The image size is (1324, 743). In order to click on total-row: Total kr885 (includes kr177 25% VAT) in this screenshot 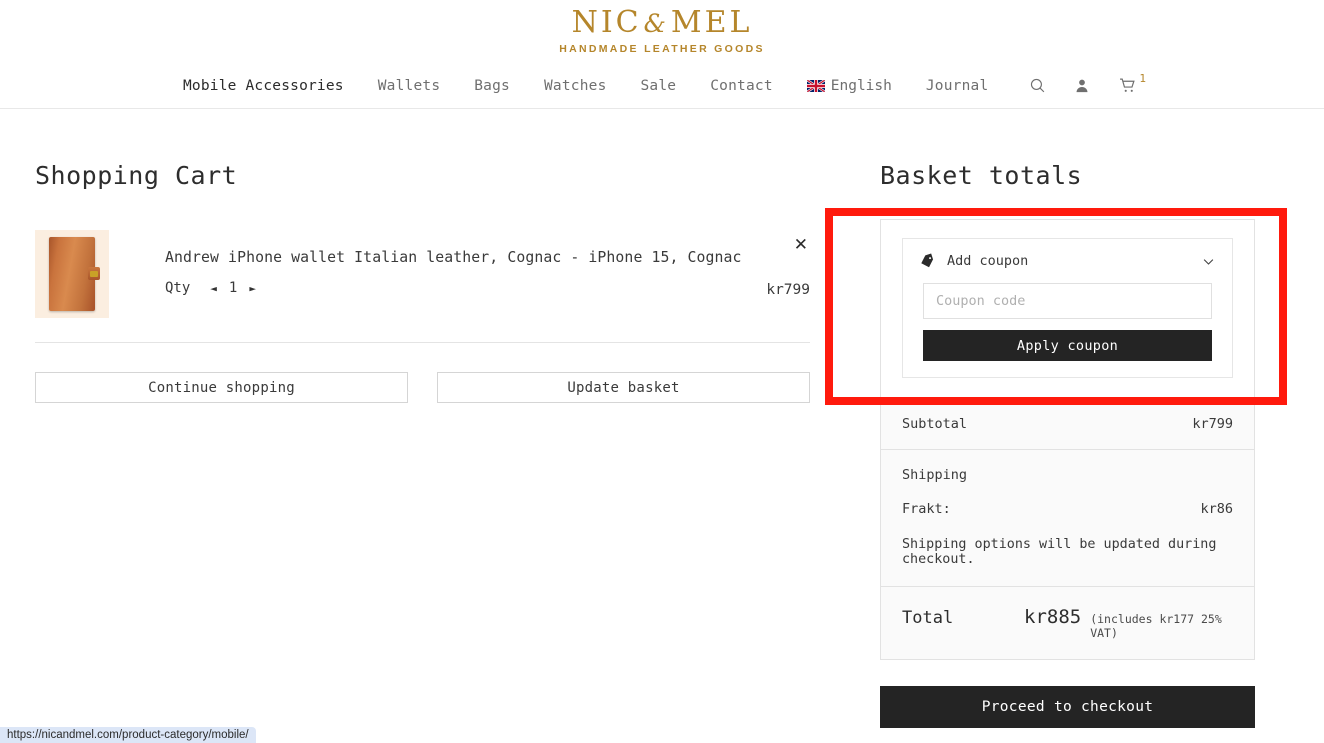, I will do `click(1067, 623)`.